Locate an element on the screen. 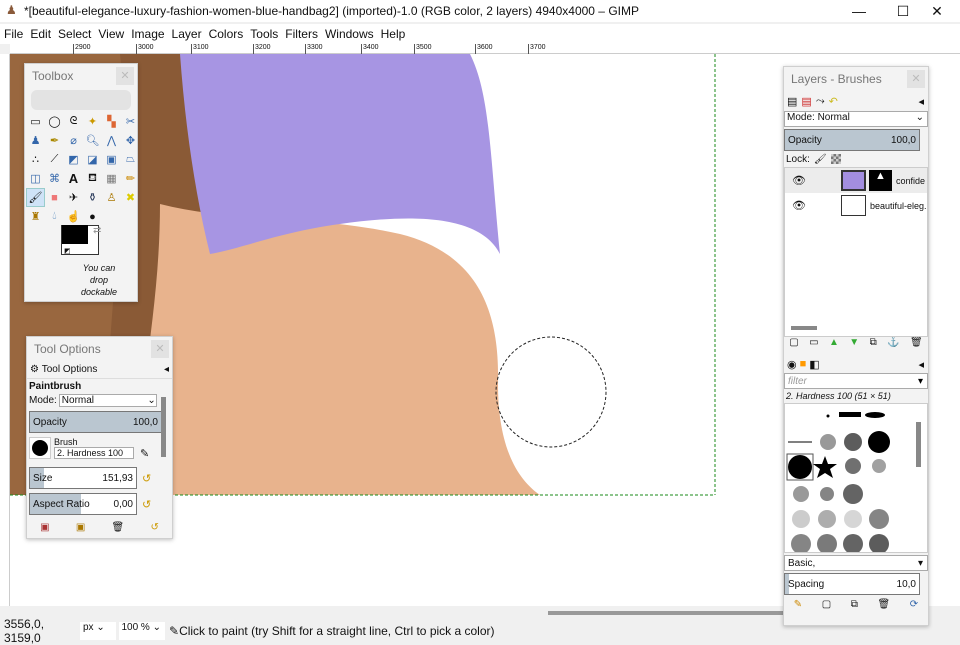 The width and height of the screenshot is (960, 645). paths-icon: ✒ is located at coordinates (54, 140).